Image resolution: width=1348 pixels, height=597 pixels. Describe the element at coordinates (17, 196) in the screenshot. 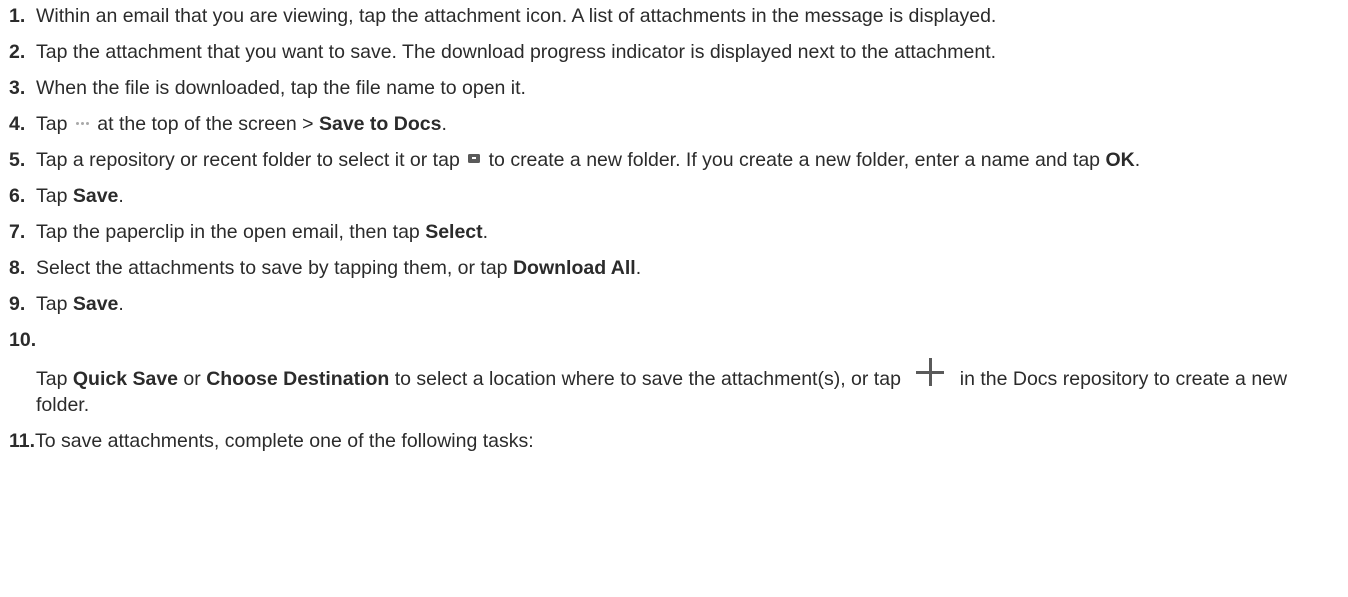

I see `step-number: 6.` at that location.